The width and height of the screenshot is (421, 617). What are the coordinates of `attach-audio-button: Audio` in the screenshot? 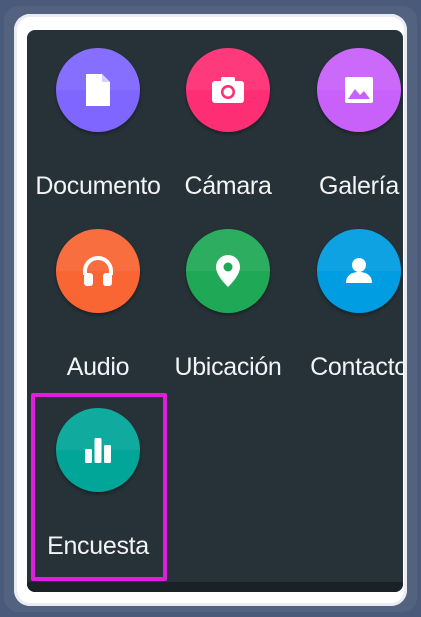 It's located at (98, 305).